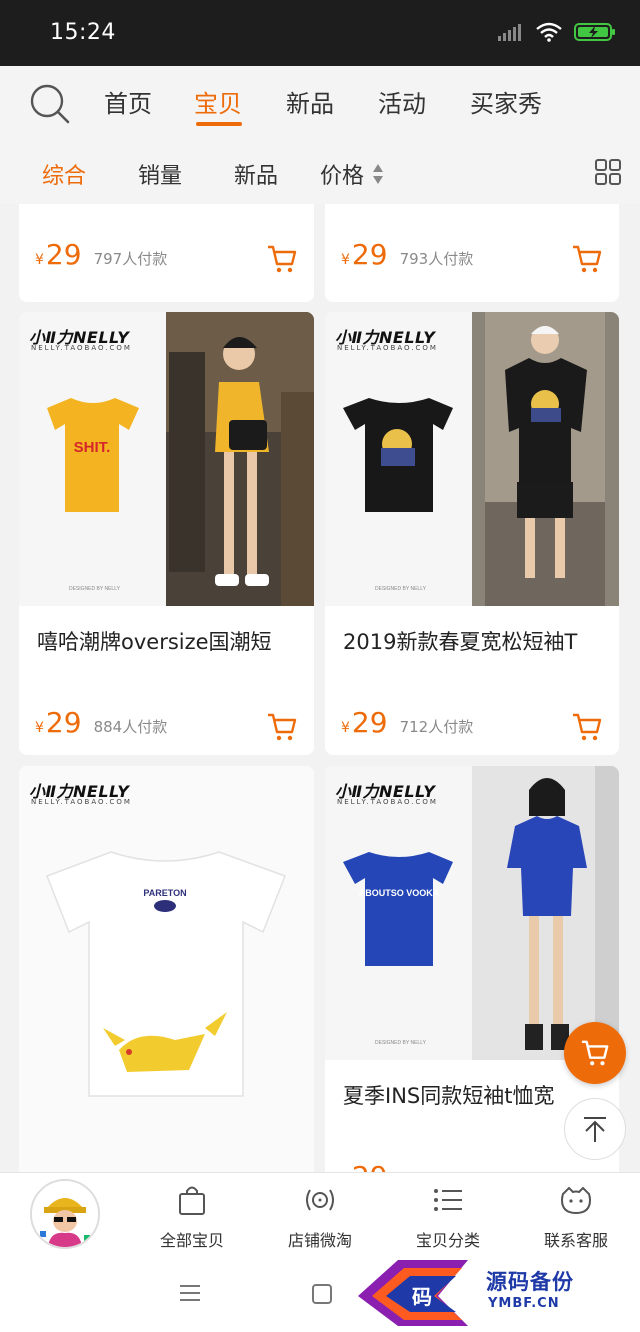  What do you see at coordinates (576, 1200) in the screenshot?
I see `chat-face-icon` at bounding box center [576, 1200].